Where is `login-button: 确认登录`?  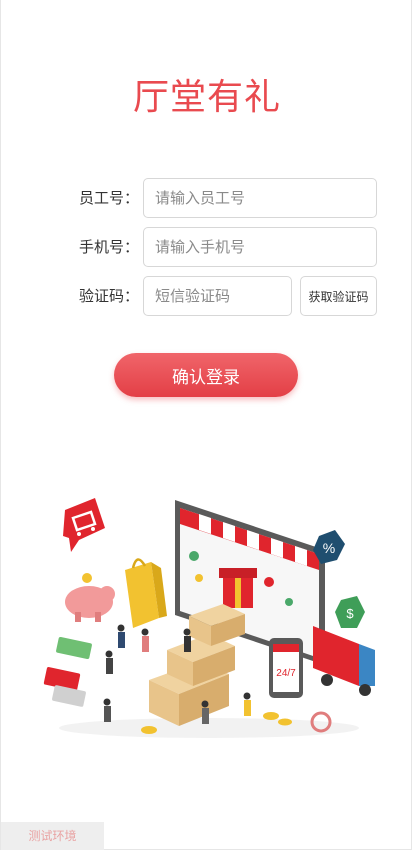 login-button: 确认登录 is located at coordinates (206, 375).